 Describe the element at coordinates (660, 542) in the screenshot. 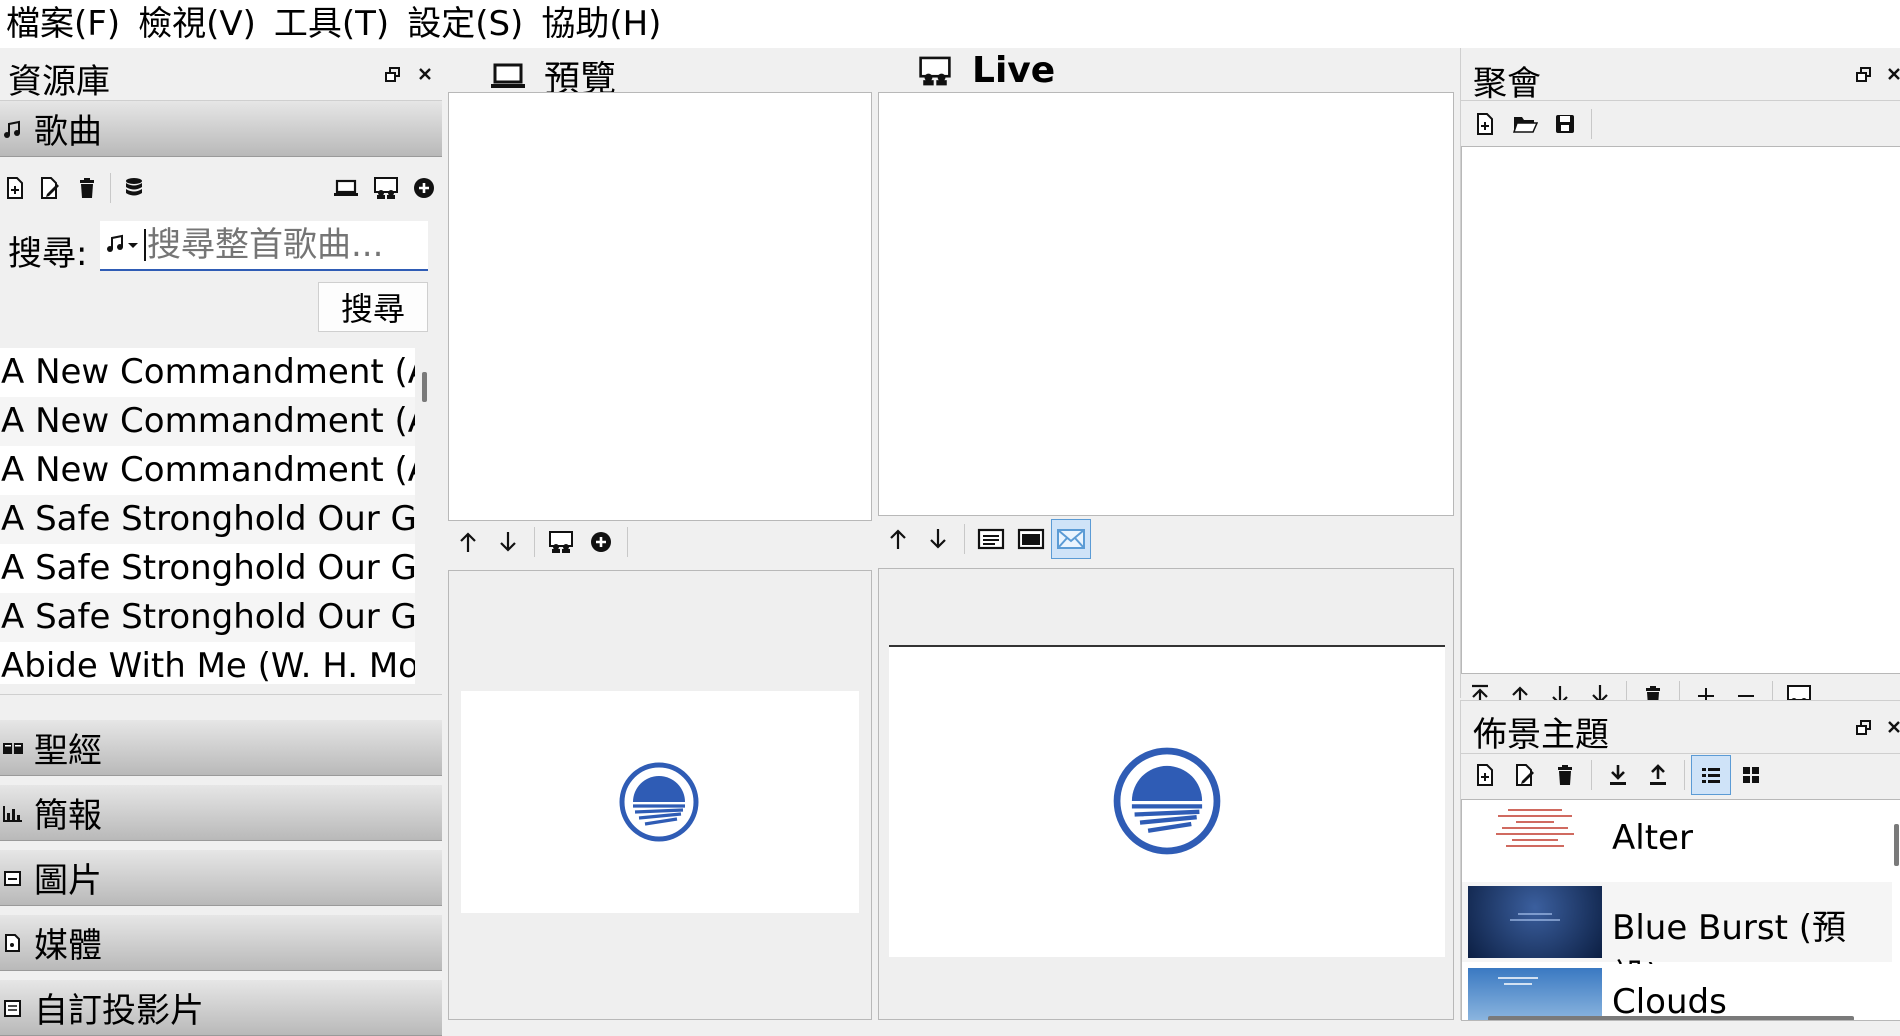

I see `preview-toolbar` at that location.